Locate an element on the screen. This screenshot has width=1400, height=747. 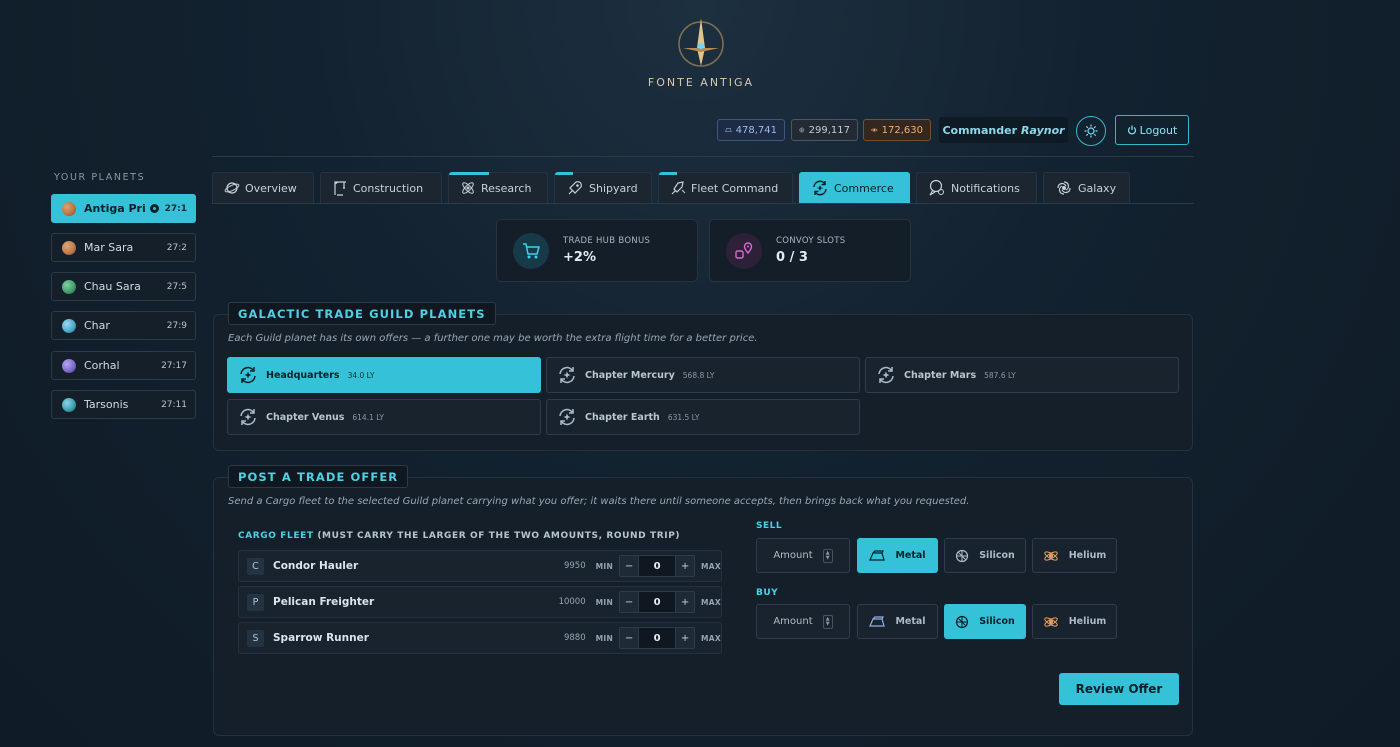
tab-progress-bar is located at coordinates (564, 173).